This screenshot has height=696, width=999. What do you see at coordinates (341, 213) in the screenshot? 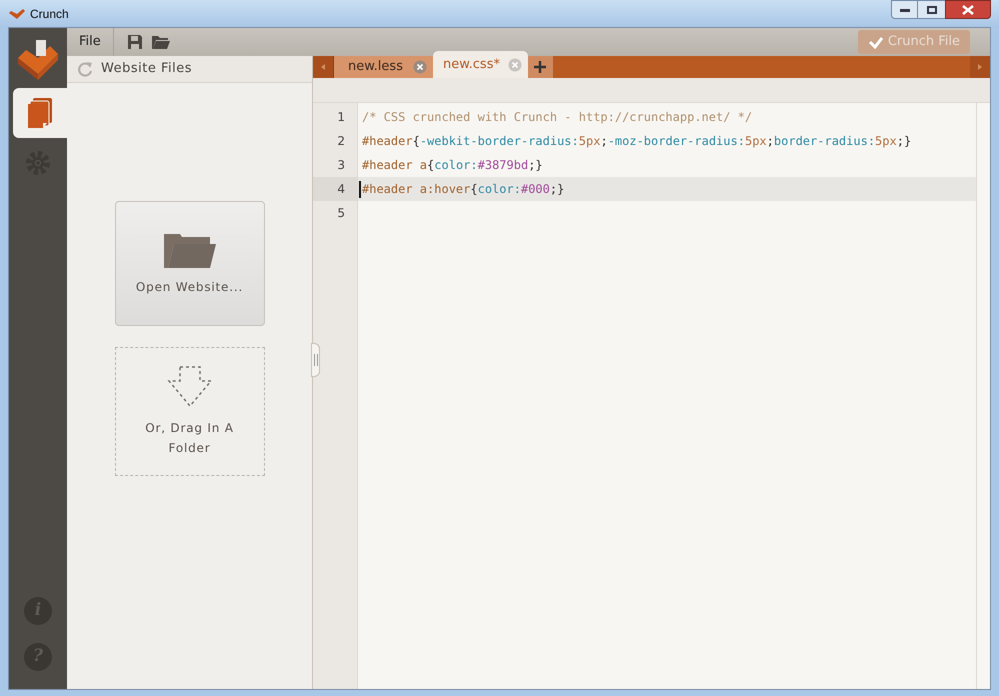
I see `line-number: 5` at bounding box center [341, 213].